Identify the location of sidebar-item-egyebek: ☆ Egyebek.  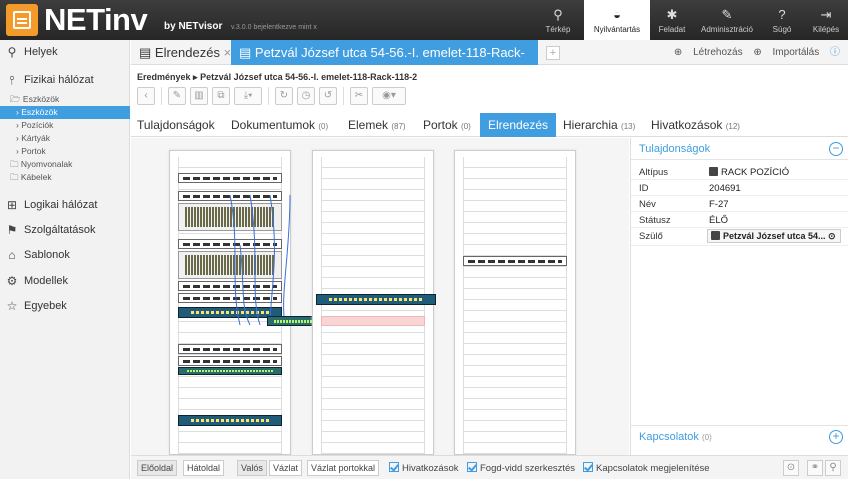
(65, 306).